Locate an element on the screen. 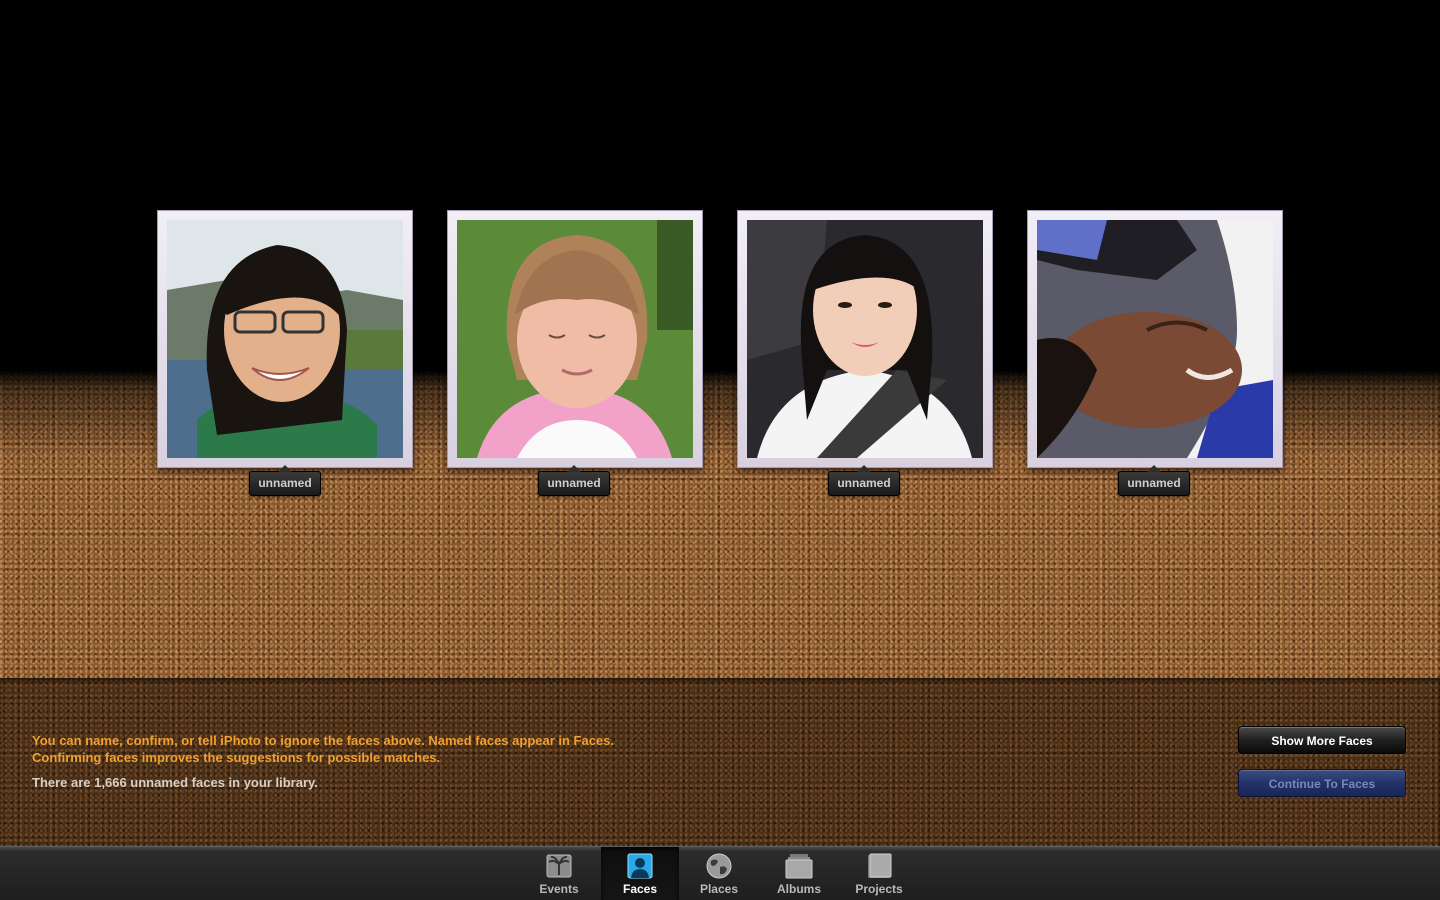 Image resolution: width=1440 pixels, height=900 pixels. bottom-toolbar: Events Faces Places Albums Projects is located at coordinates (720, 873).